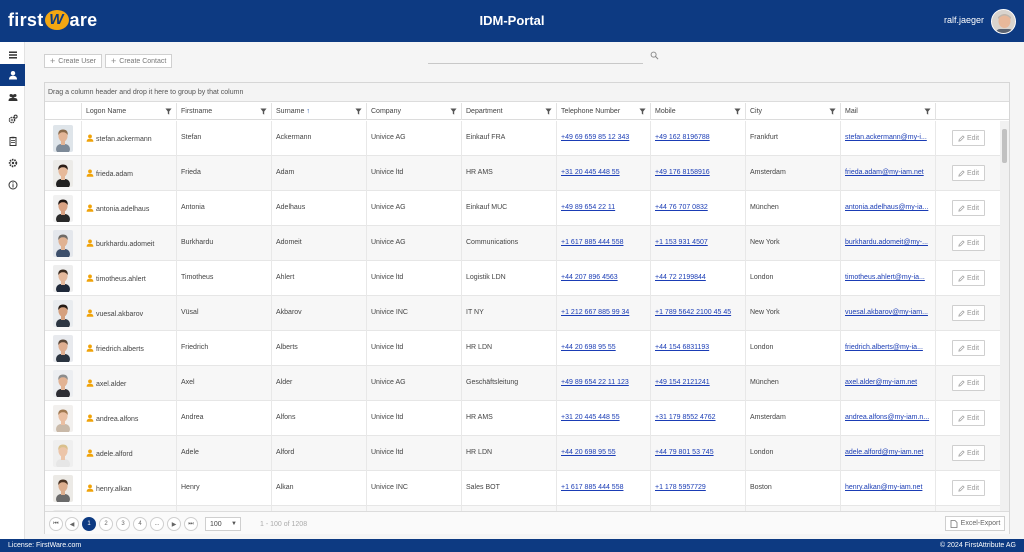 Image resolution: width=1024 pixels, height=552 pixels. Describe the element at coordinates (964, 20) in the screenshot. I see `username: ralf.jaeger` at that location.